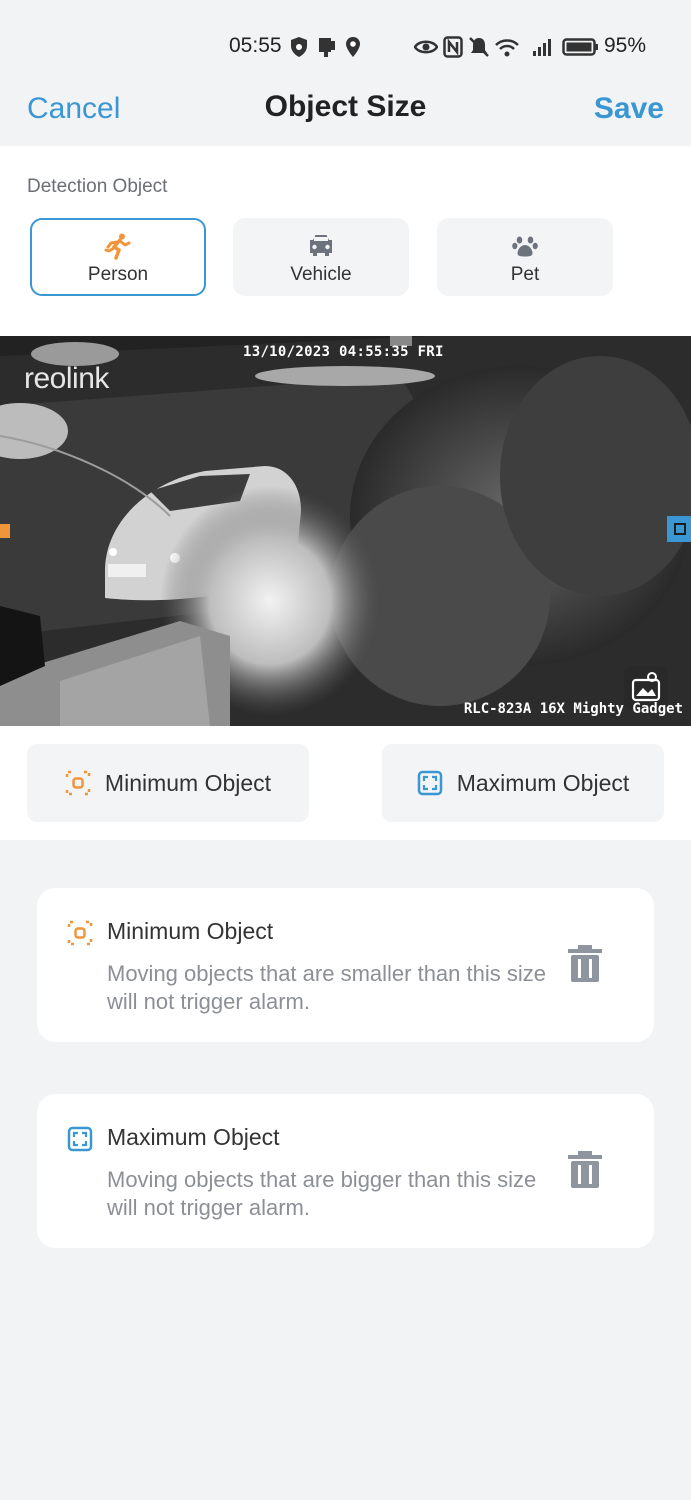  What do you see at coordinates (118, 274) in the screenshot?
I see `person-label: Person` at bounding box center [118, 274].